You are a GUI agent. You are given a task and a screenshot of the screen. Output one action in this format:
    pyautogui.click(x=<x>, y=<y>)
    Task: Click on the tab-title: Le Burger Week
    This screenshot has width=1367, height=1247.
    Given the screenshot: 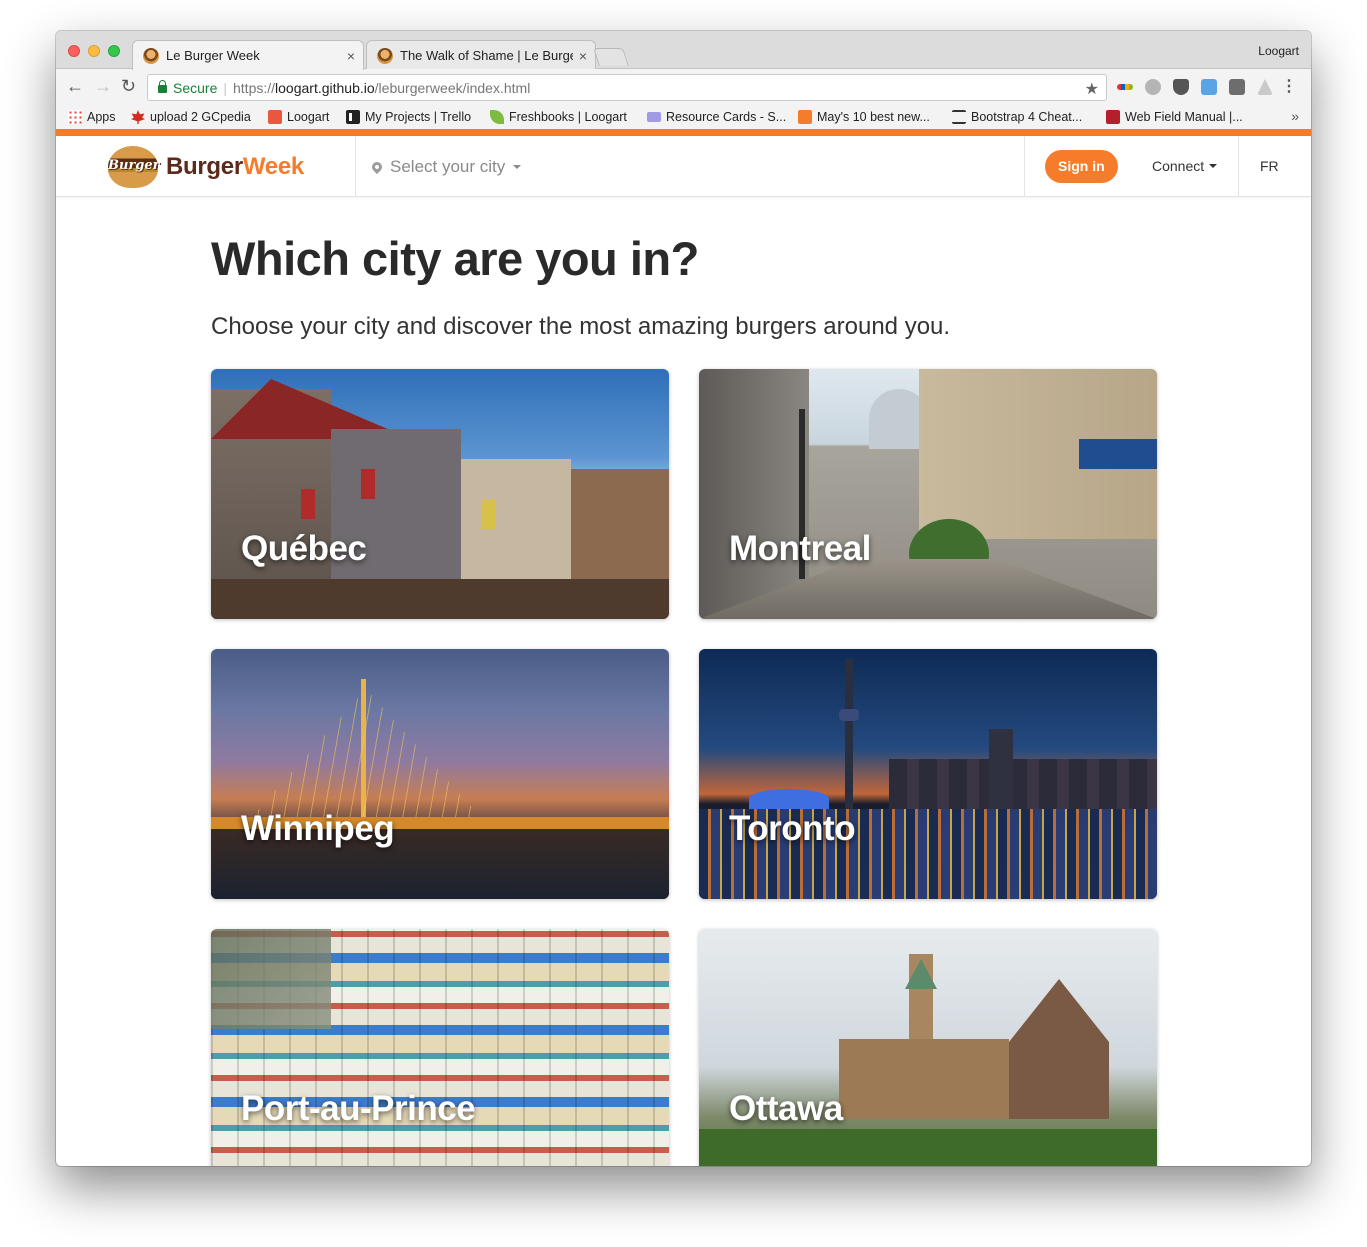 What is the action you would take?
    pyautogui.click(x=213, y=55)
    